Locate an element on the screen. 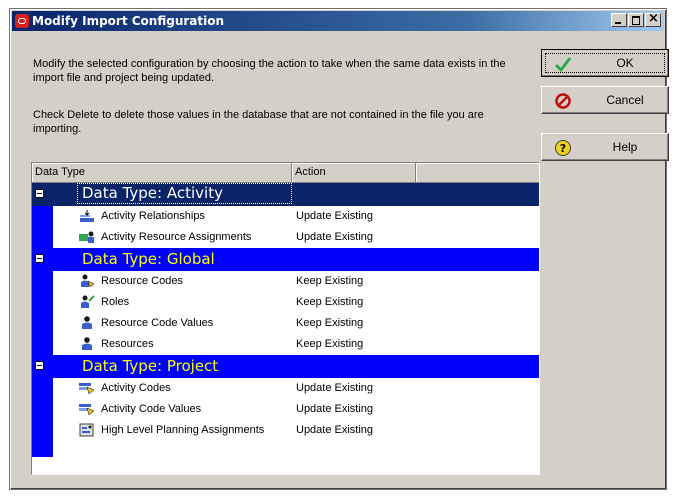  group-row-activity: Data Type: Activity is located at coordinates (285, 194).